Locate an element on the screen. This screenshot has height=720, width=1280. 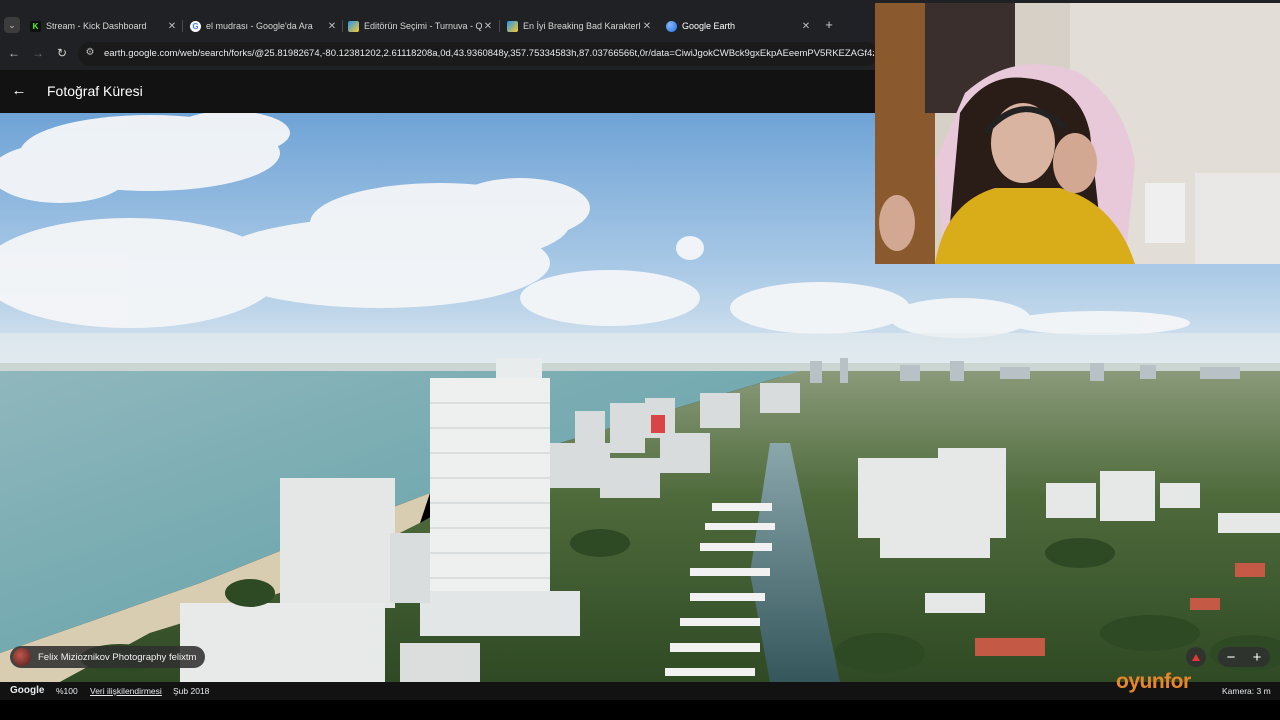
tab-google-earth: Google Earth ✕ is located at coordinates (739, 26).